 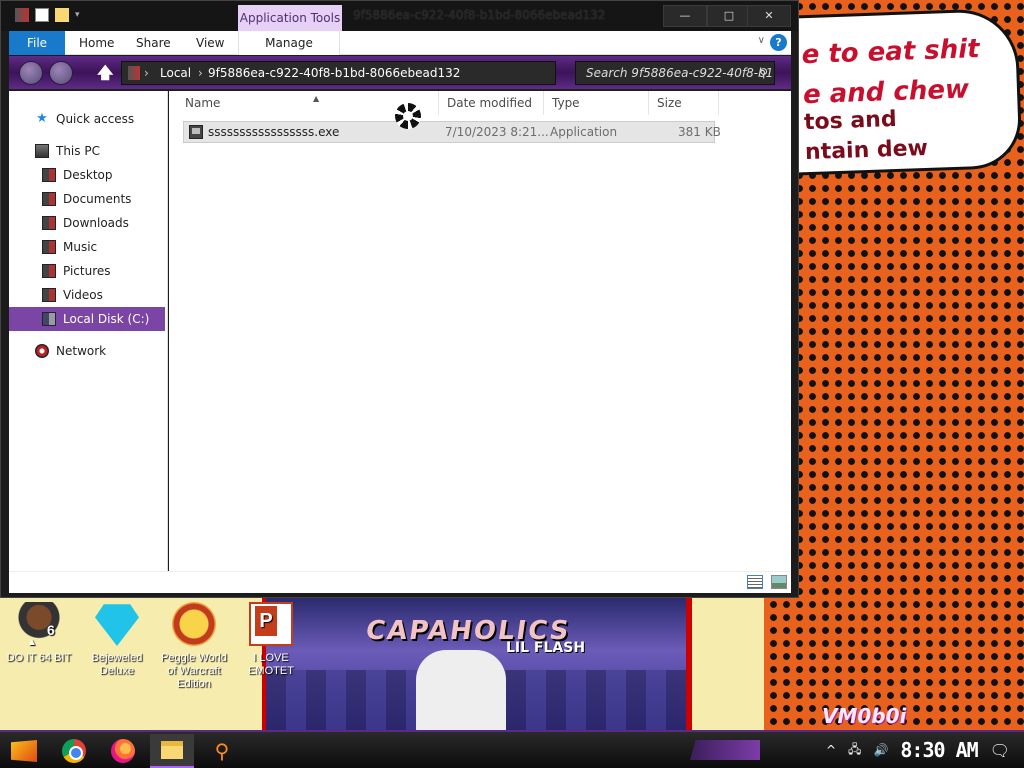 What do you see at coordinates (117, 664) in the screenshot?
I see `desktop-icon-label: Bejeweled Deluxe` at bounding box center [117, 664].